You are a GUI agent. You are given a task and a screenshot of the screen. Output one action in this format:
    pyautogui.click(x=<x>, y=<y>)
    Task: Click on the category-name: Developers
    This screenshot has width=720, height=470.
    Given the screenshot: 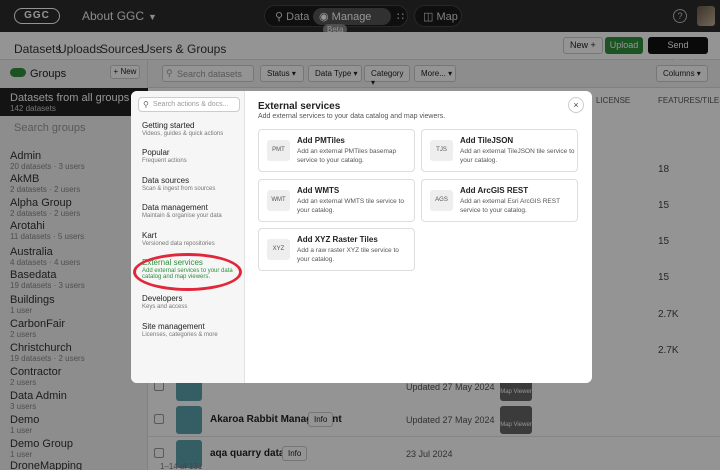 What is the action you would take?
    pyautogui.click(x=162, y=298)
    